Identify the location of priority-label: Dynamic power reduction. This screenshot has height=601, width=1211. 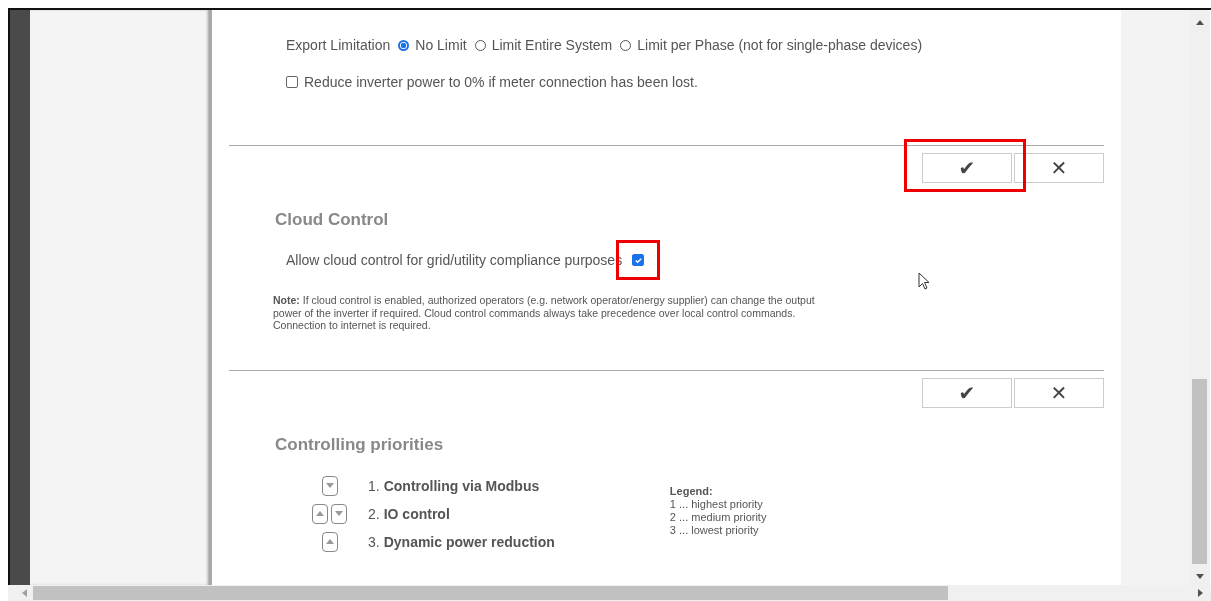
(469, 541).